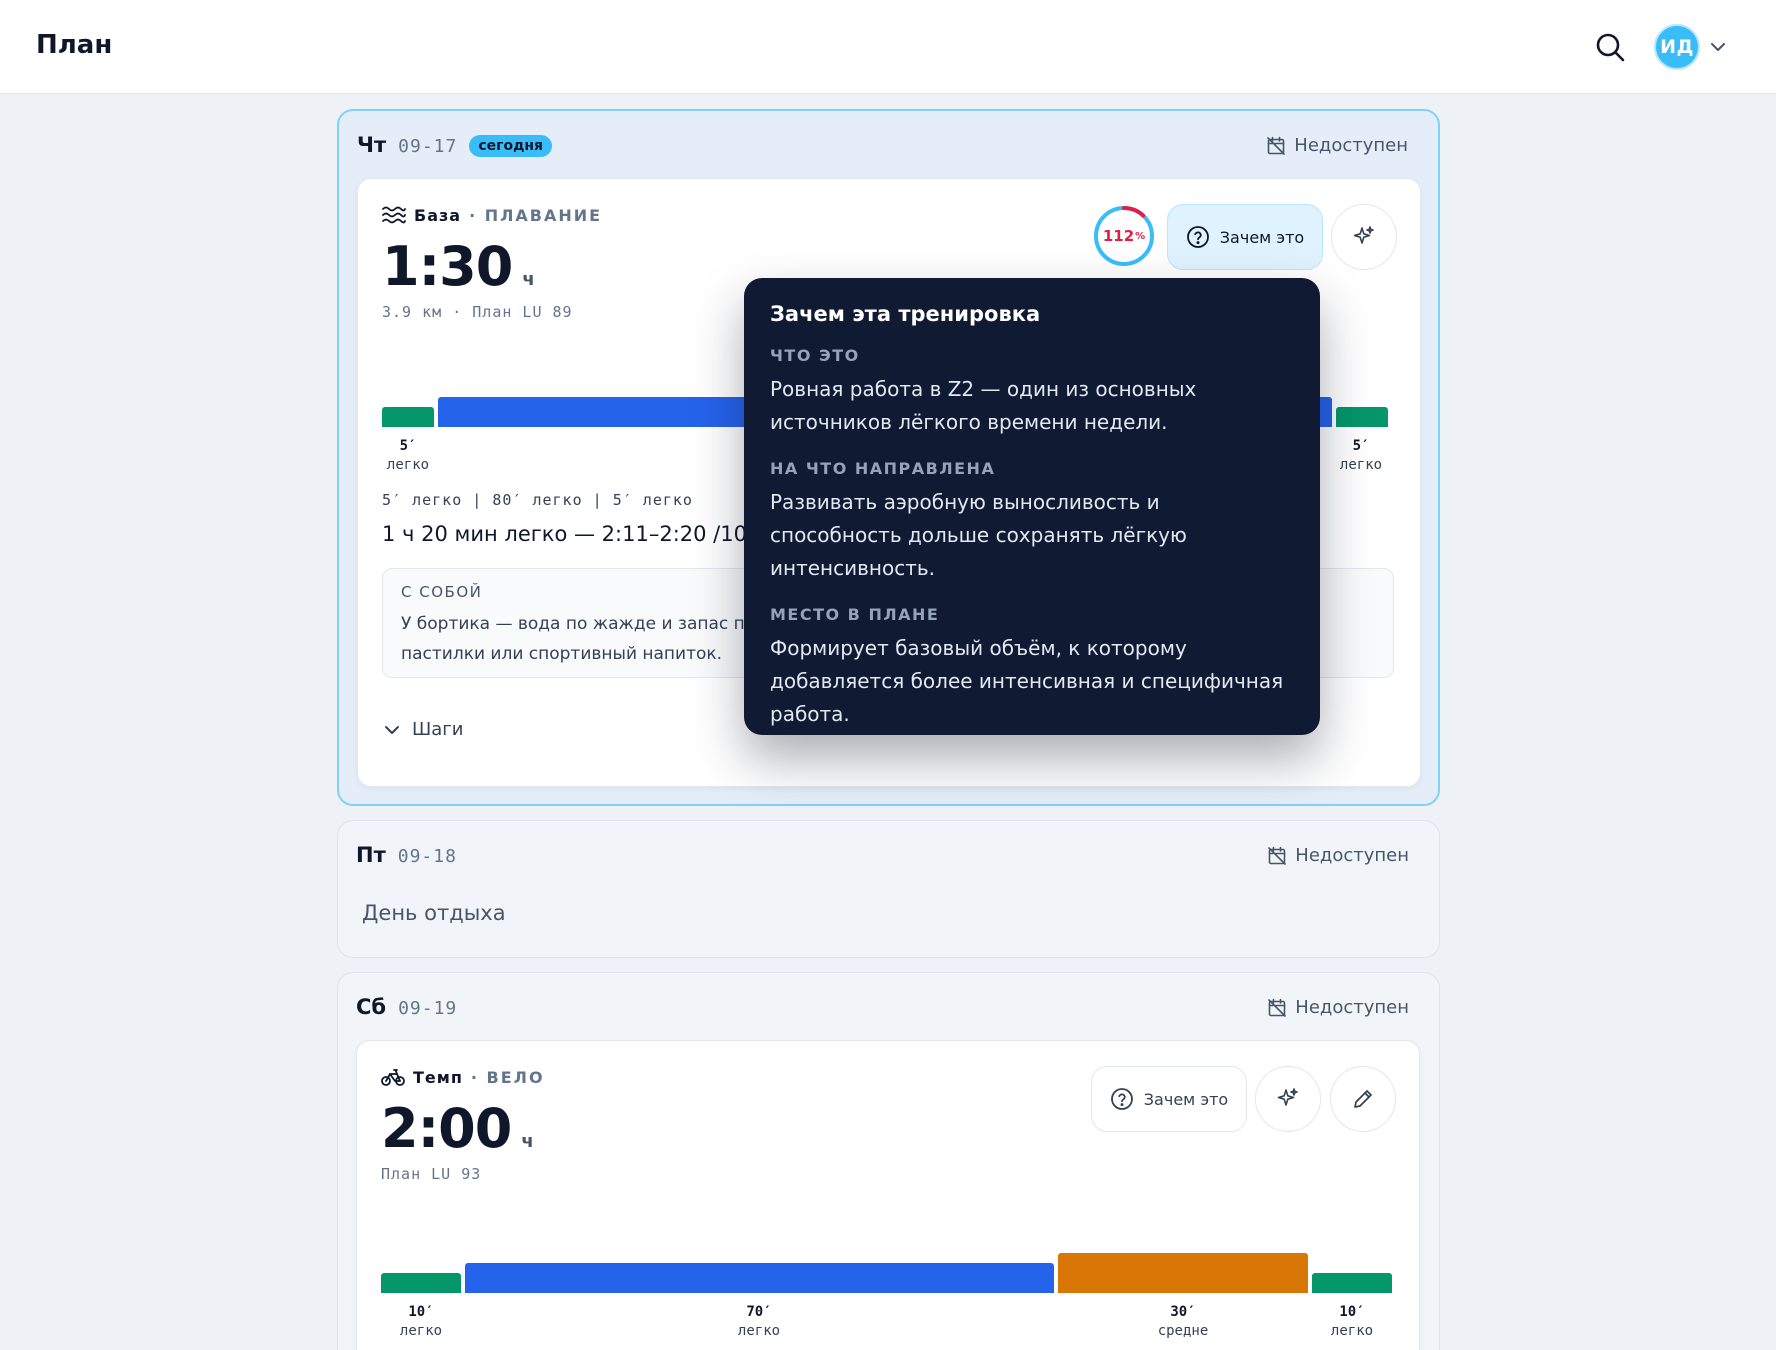  I want to click on segment-label-cooldown: 5′ легко, so click(1361, 456).